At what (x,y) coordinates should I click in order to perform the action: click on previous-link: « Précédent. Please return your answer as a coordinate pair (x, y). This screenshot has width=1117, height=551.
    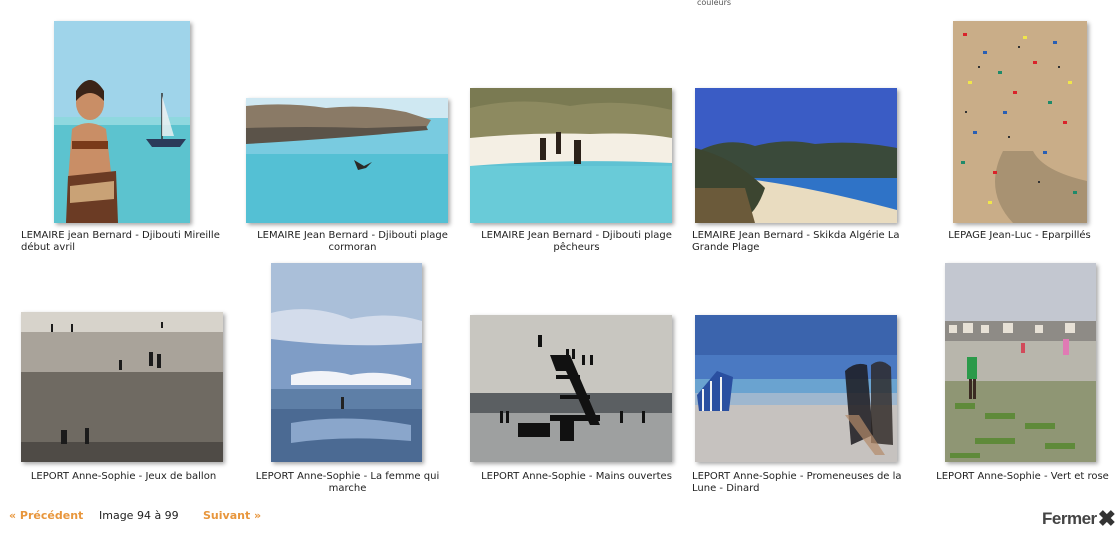
    Looking at the image, I should click on (46, 515).